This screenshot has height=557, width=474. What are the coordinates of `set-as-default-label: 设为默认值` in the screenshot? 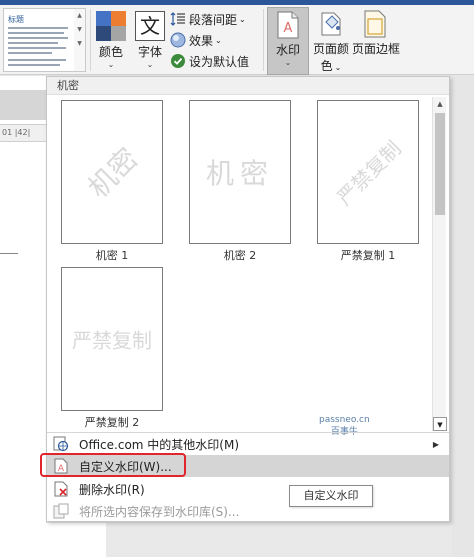 It's located at (219, 61).